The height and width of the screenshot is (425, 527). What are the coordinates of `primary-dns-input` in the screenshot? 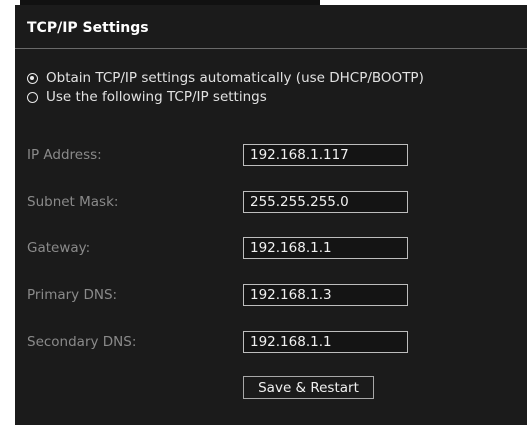 It's located at (325, 295).